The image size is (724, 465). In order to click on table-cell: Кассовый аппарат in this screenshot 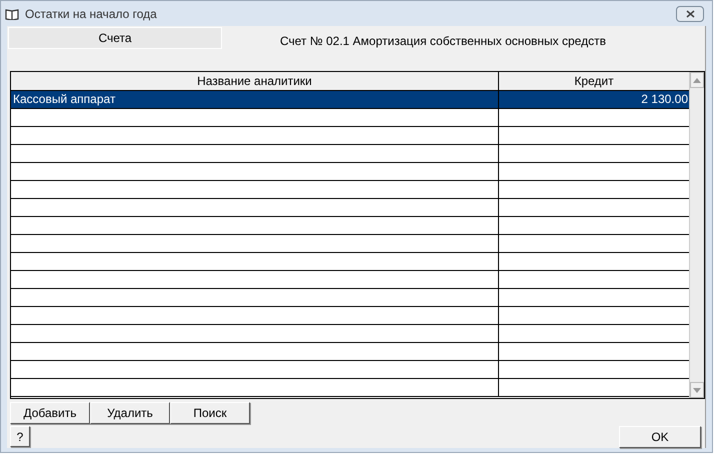, I will do `click(255, 99)`.